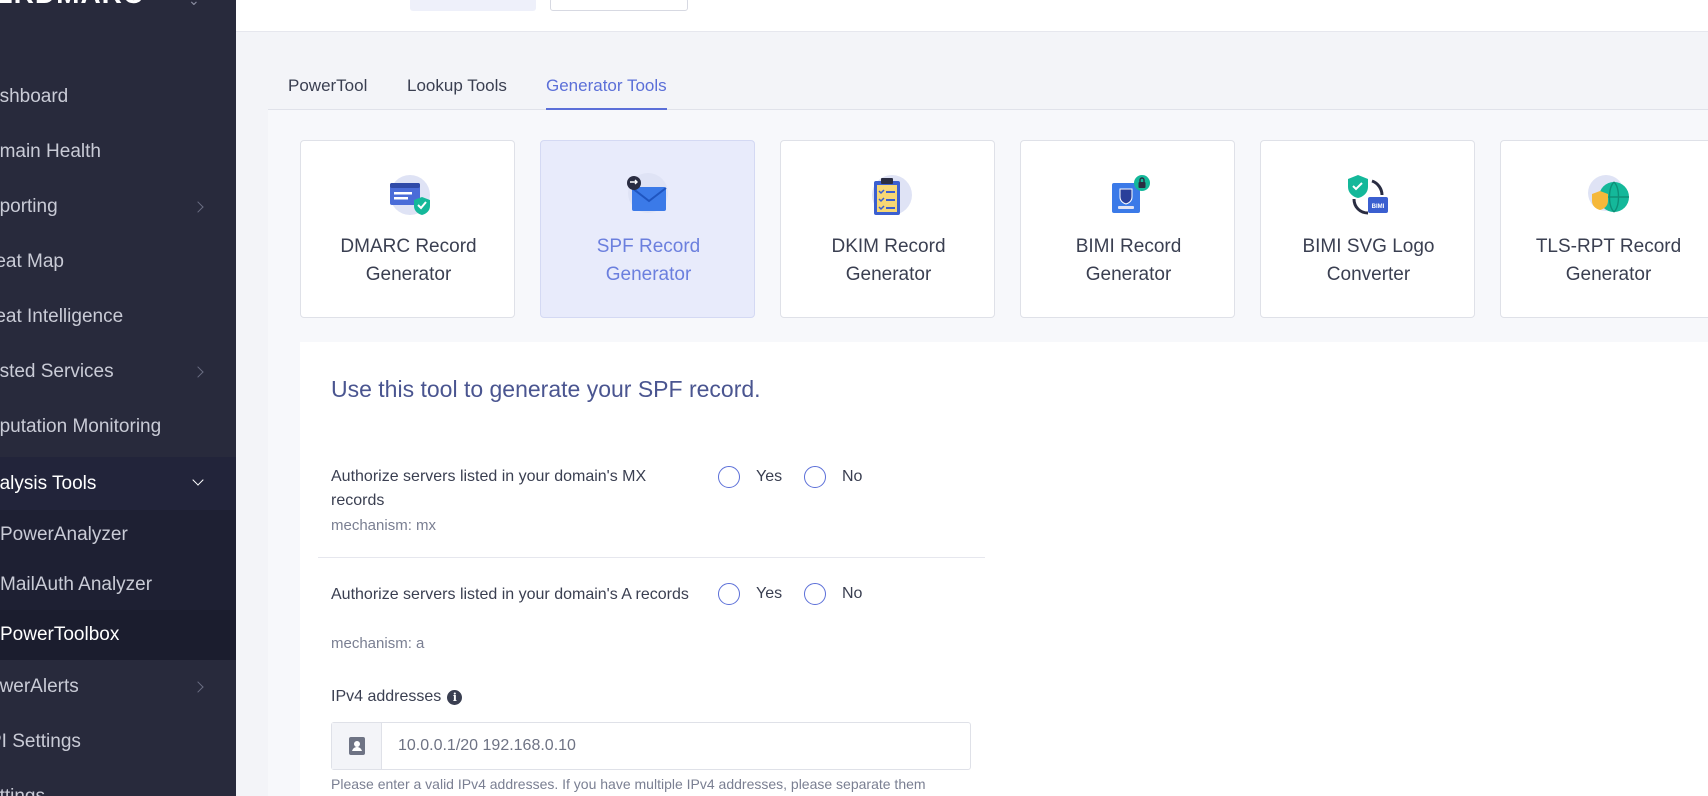  I want to click on card-title: BIMI SVG Logo Converter, so click(1368, 260).